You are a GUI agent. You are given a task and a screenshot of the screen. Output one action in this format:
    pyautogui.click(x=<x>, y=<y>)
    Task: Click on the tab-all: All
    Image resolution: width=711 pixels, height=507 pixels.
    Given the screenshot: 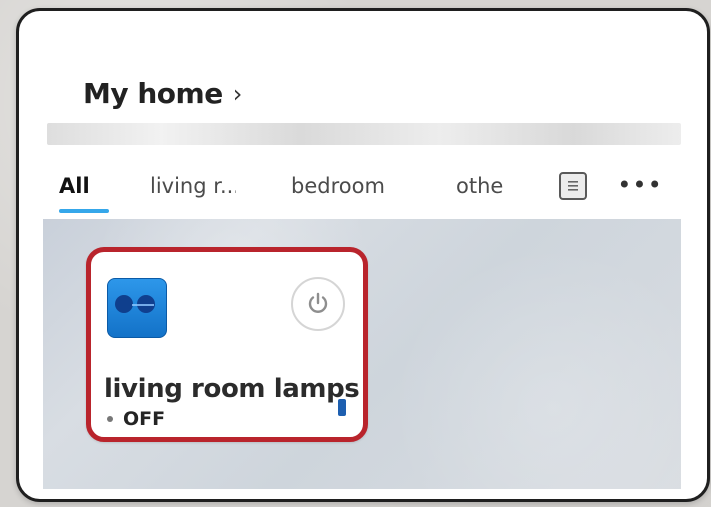 What is the action you would take?
    pyautogui.click(x=84, y=186)
    